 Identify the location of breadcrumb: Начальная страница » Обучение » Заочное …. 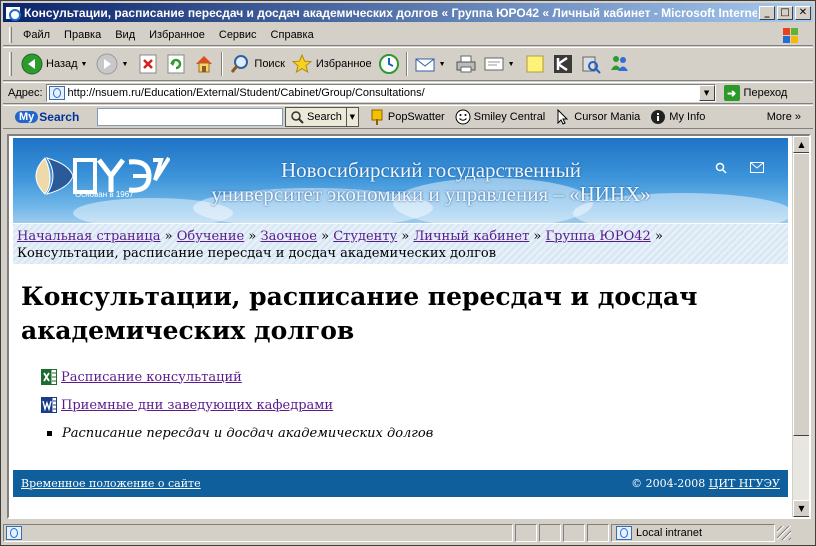
(400, 244).